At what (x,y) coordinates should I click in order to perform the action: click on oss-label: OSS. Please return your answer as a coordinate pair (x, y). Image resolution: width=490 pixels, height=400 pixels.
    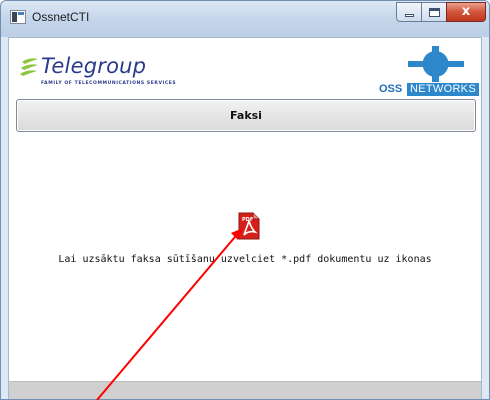
    Looking at the image, I should click on (391, 89).